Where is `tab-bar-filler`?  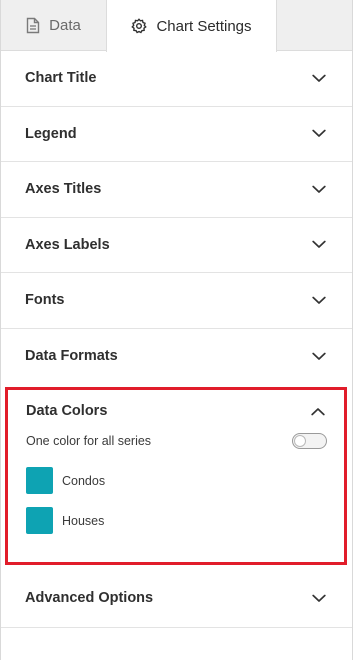 tab-bar-filler is located at coordinates (314, 25).